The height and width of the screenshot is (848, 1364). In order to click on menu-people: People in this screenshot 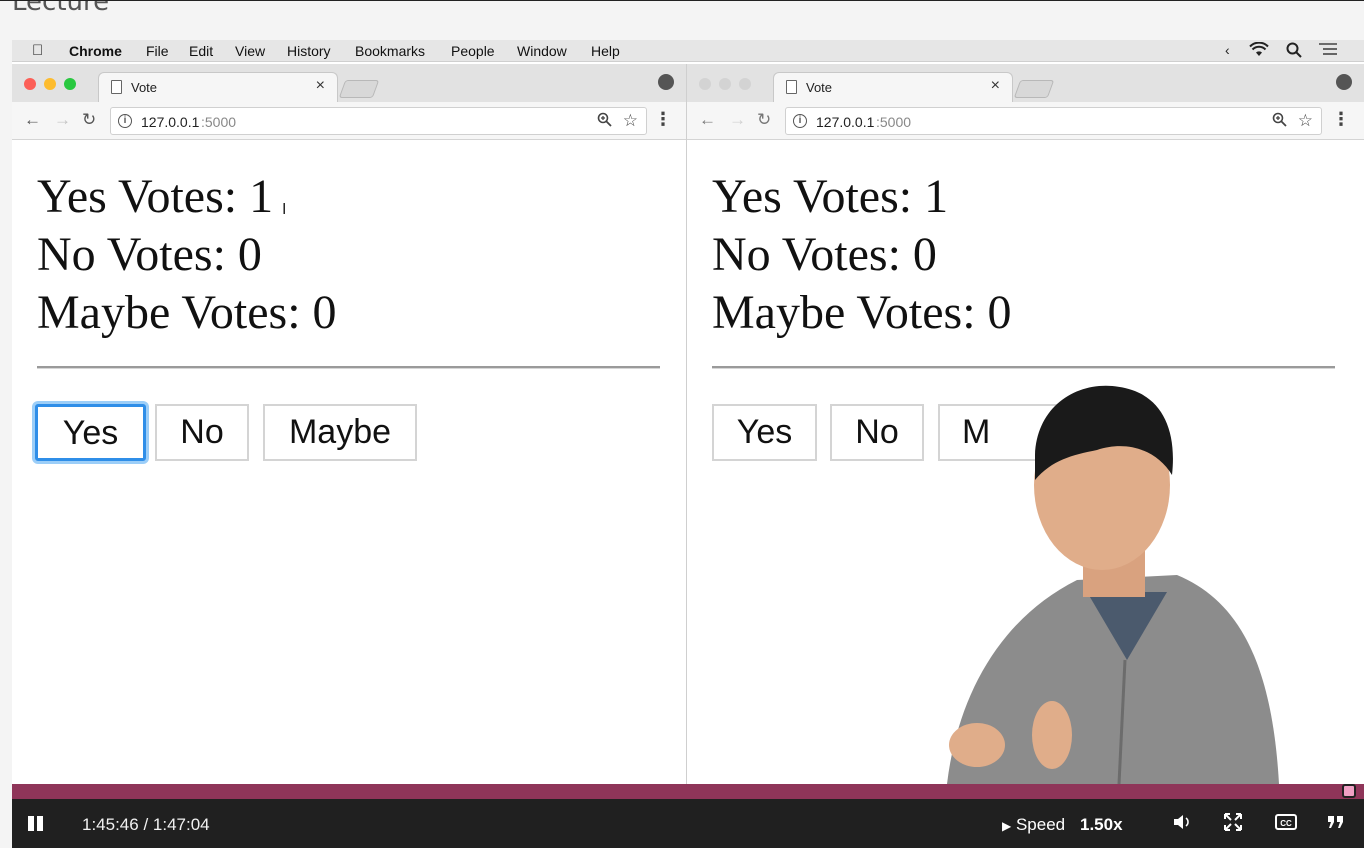, I will do `click(473, 51)`.